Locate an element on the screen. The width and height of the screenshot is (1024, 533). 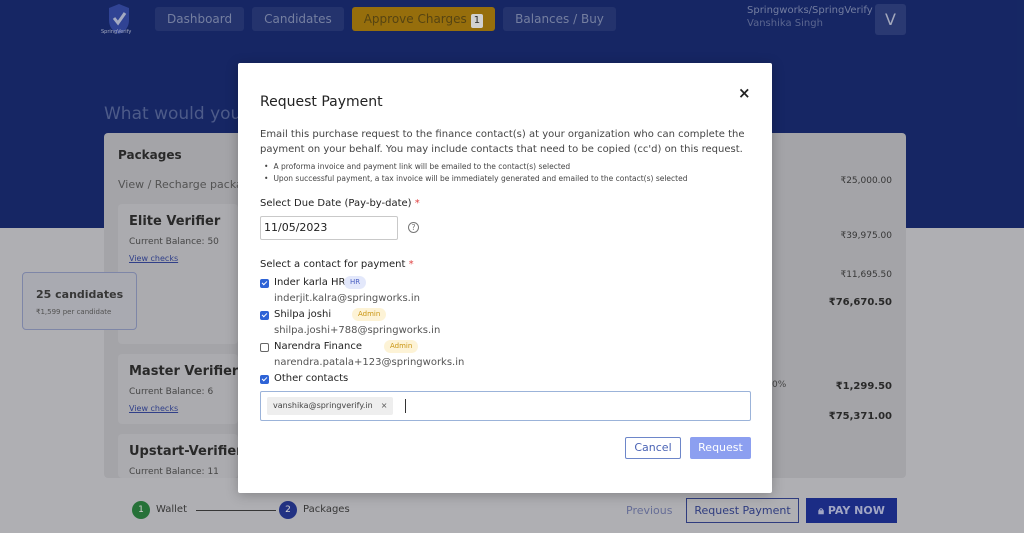
text-cursor is located at coordinates (405, 406).